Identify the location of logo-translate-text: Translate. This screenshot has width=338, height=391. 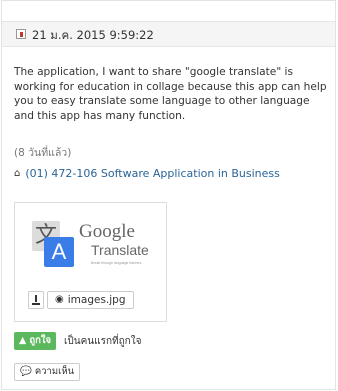
(120, 250).